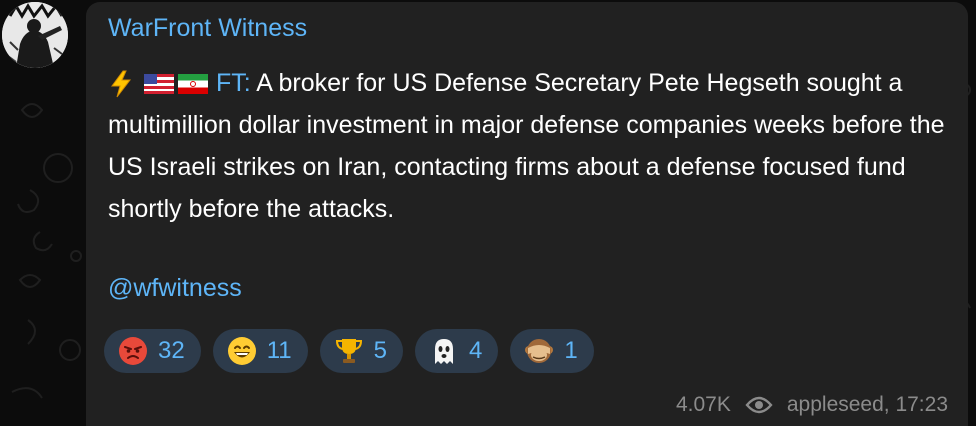  What do you see at coordinates (539, 351) in the screenshot?
I see `see-no-evil-monkey-icon` at bounding box center [539, 351].